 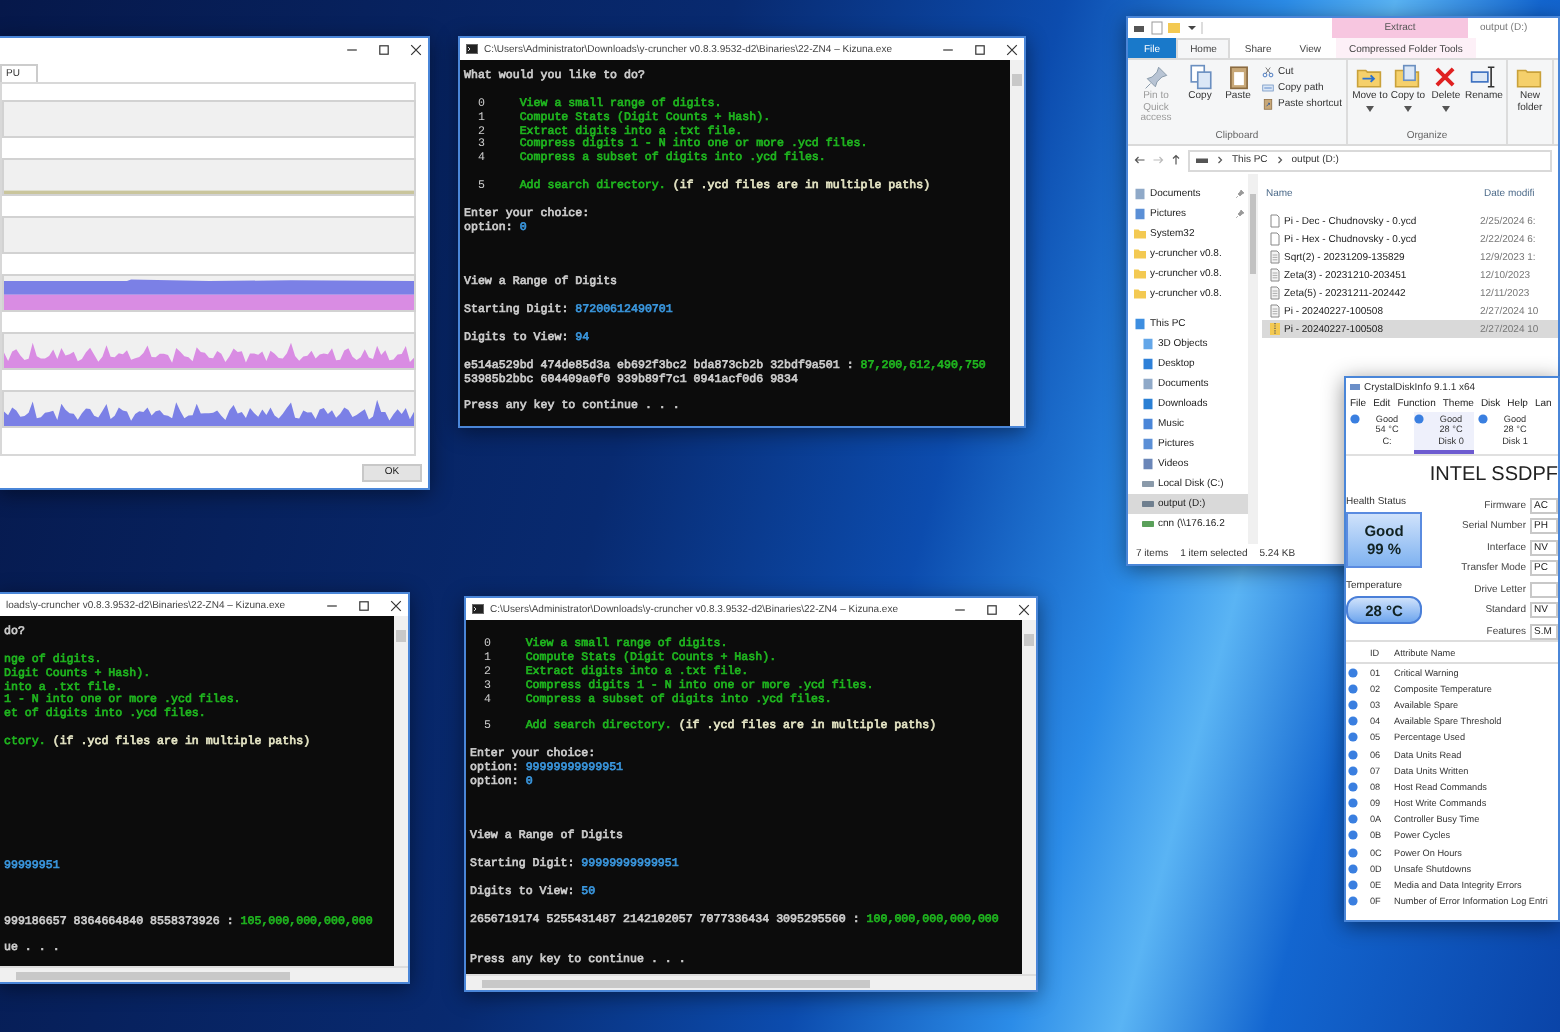 I want to click on folder-copy-icon, so click(x=1407, y=77).